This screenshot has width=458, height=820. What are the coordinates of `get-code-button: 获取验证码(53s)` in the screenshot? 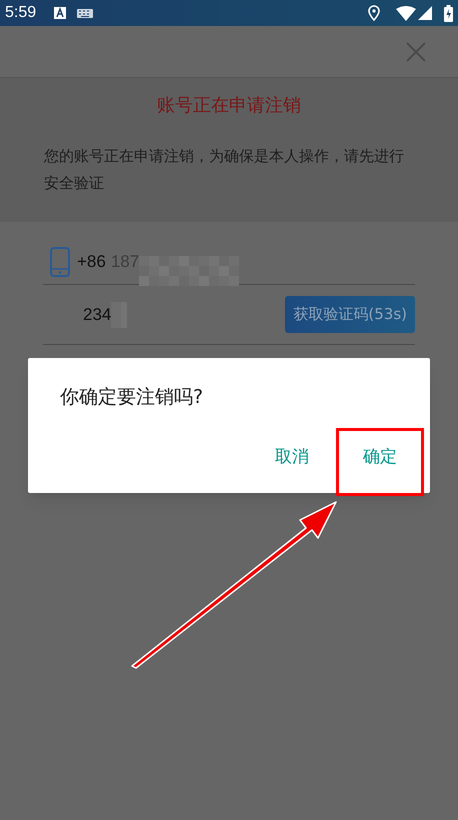 It's located at (350, 314).